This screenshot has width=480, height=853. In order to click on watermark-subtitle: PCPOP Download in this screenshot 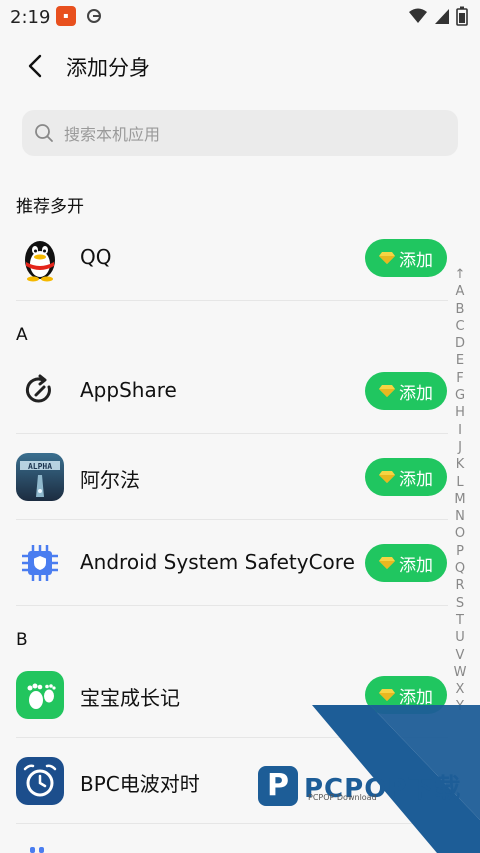, I will do `click(342, 797)`.